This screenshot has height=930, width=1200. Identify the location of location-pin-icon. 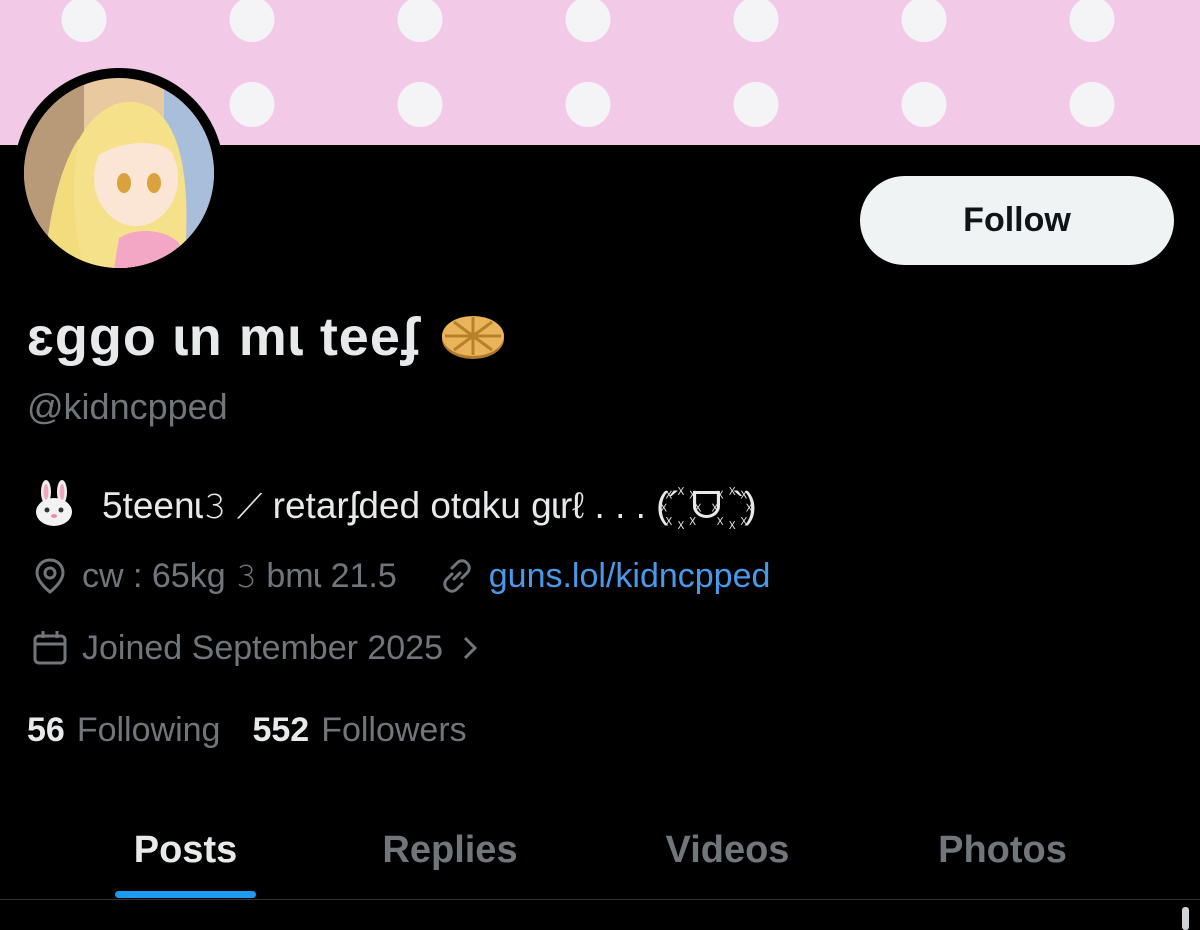
(50, 576).